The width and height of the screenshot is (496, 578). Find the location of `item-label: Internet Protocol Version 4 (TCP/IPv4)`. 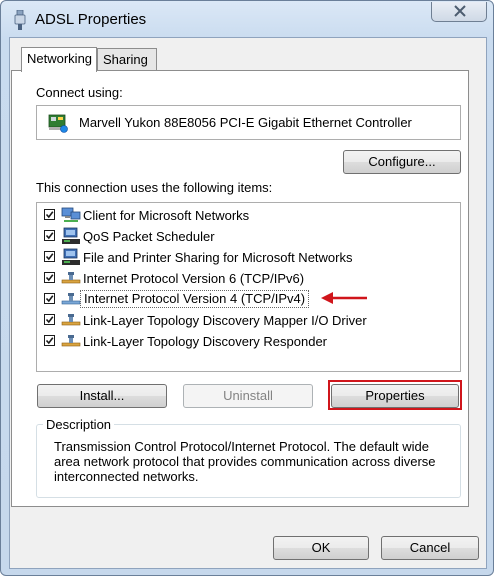

item-label: Internet Protocol Version 4 (TCP/IPv4) is located at coordinates (195, 299).